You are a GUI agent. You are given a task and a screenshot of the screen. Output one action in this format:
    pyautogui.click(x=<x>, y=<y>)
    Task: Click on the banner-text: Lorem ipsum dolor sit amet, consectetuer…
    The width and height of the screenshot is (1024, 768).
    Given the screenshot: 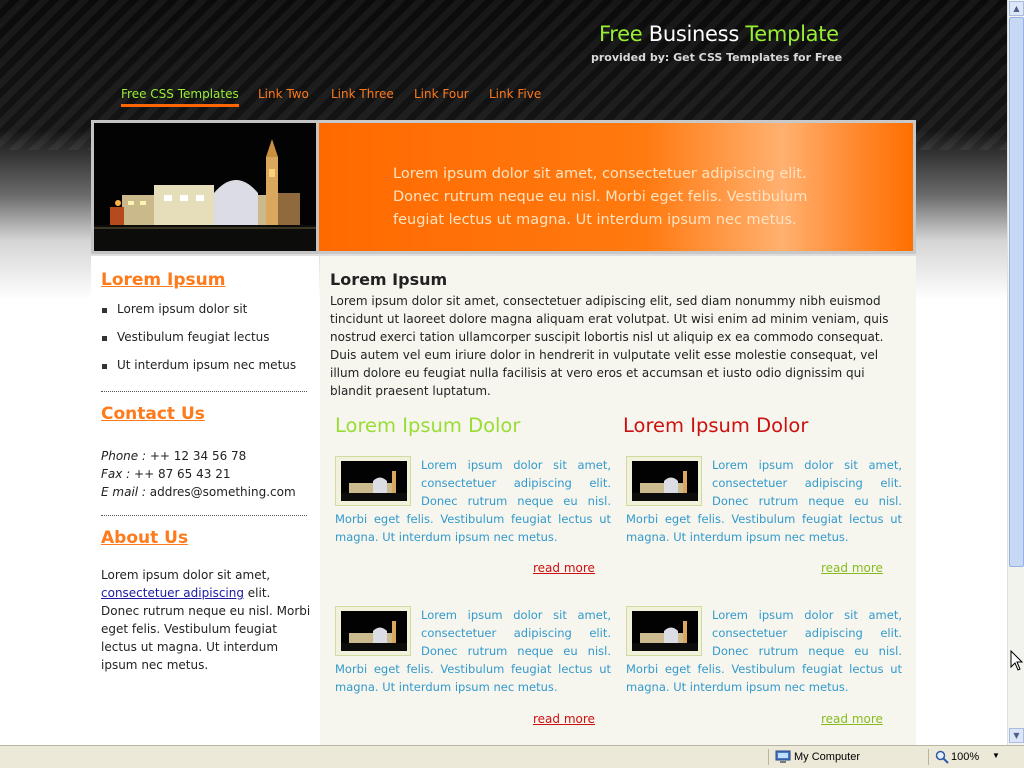 What is the action you would take?
    pyautogui.click(x=600, y=197)
    